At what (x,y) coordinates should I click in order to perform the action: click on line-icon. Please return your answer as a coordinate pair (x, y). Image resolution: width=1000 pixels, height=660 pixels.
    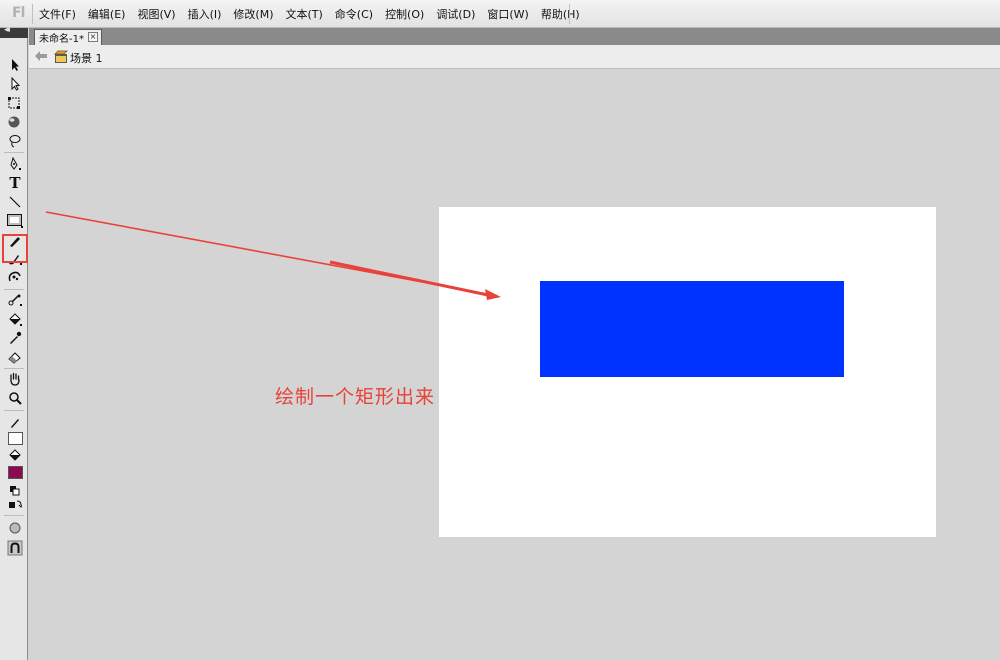
    Looking at the image, I should click on (15, 202).